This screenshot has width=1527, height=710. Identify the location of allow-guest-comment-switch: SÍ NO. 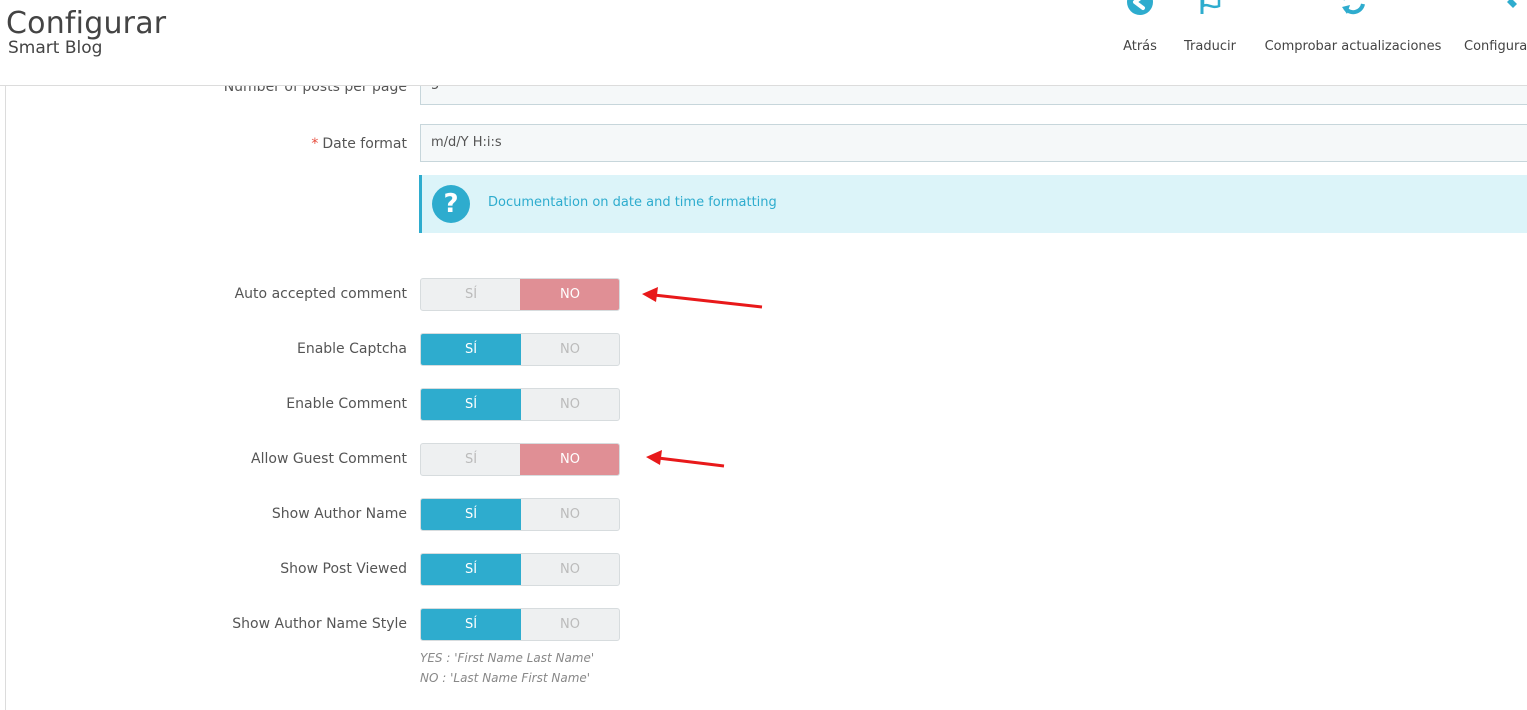
(520, 459).